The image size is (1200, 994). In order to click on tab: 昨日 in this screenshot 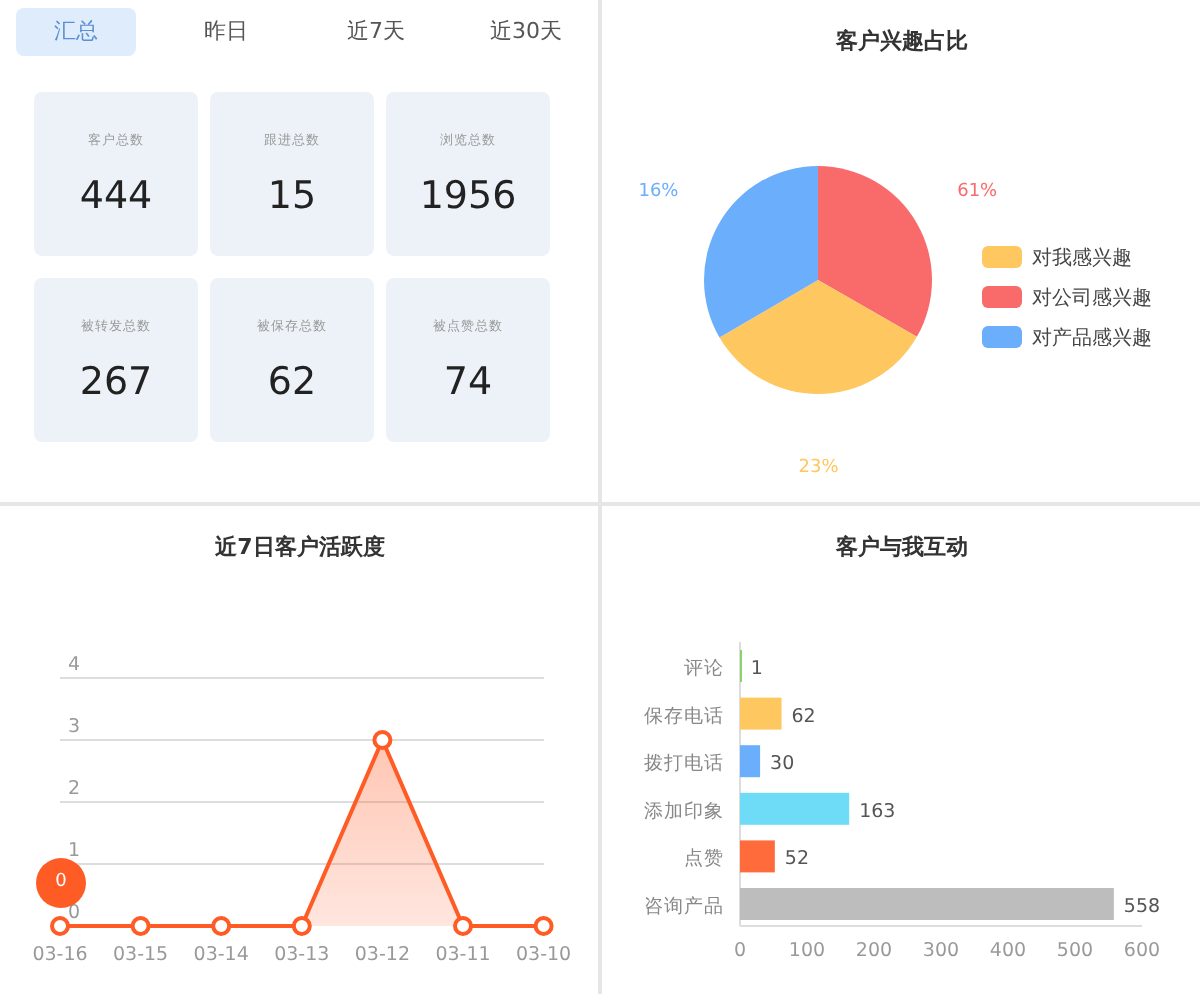, I will do `click(226, 32)`.